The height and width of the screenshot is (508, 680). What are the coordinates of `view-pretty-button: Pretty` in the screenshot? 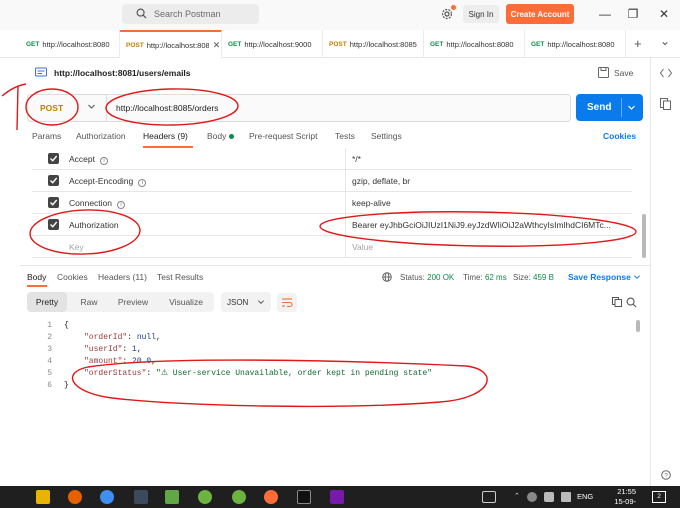 It's located at (47, 302).